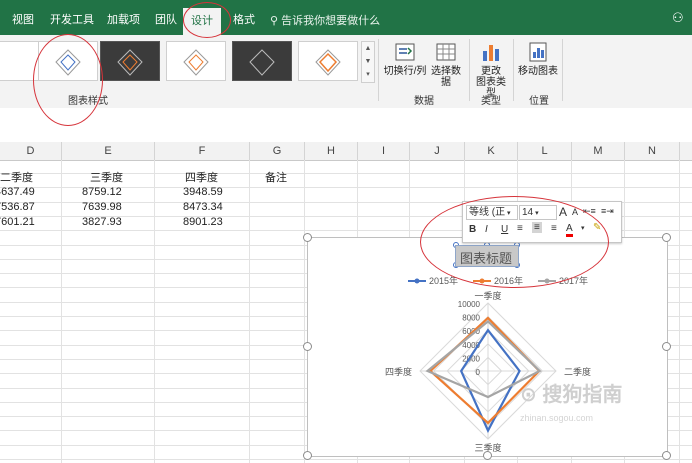 The image size is (692, 463). I want to click on annotation-ellipse-title, so click(514, 242).